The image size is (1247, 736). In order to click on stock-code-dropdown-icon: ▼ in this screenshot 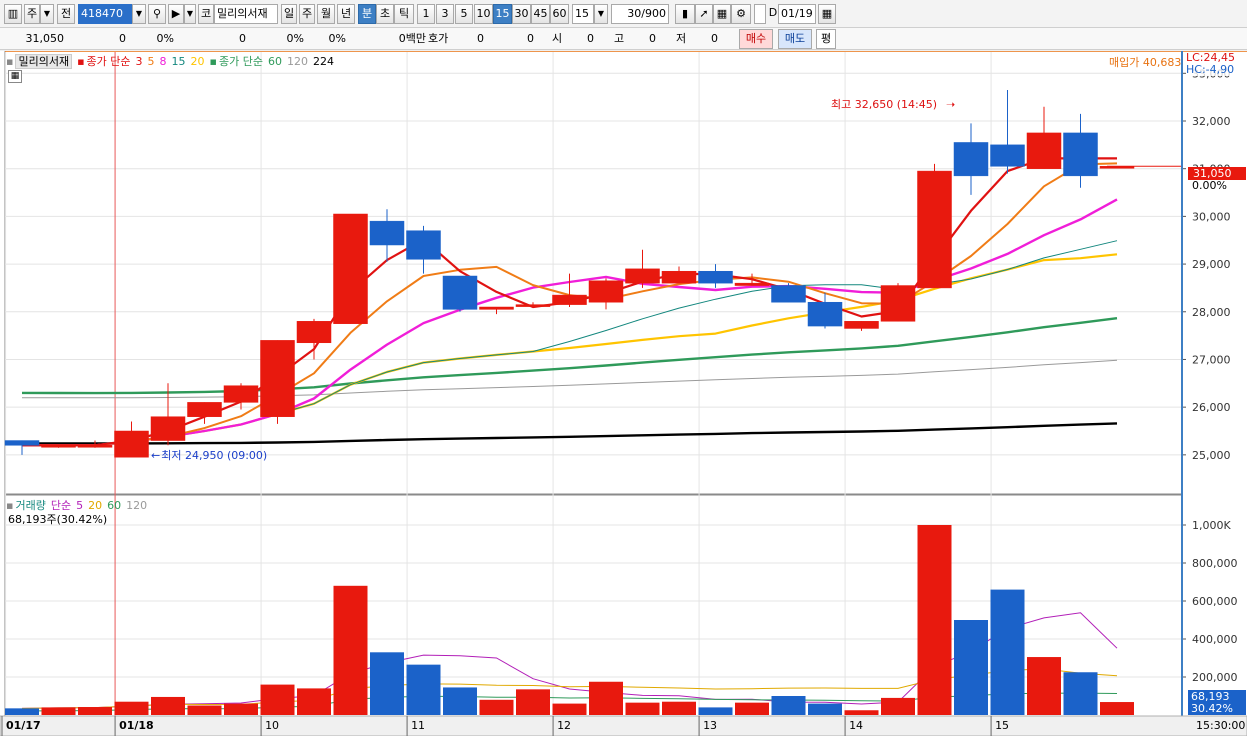, I will do `click(139, 14)`.